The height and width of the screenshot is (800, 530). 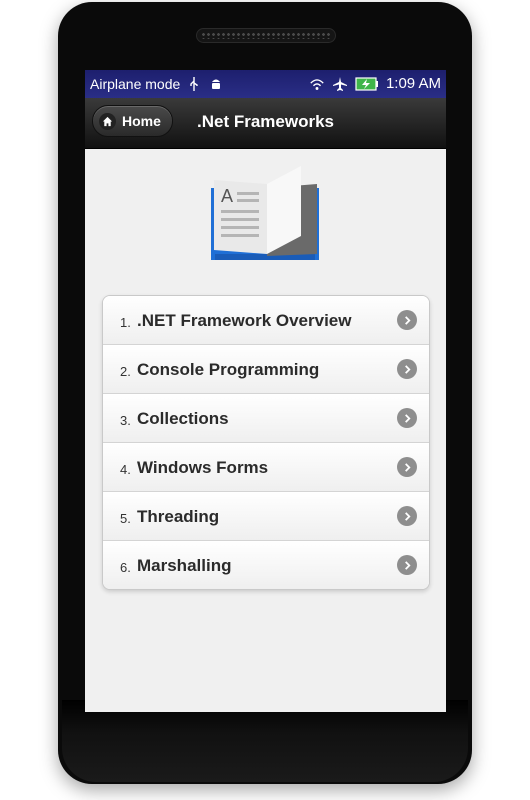 What do you see at coordinates (266, 35) in the screenshot?
I see `speaker-grille` at bounding box center [266, 35].